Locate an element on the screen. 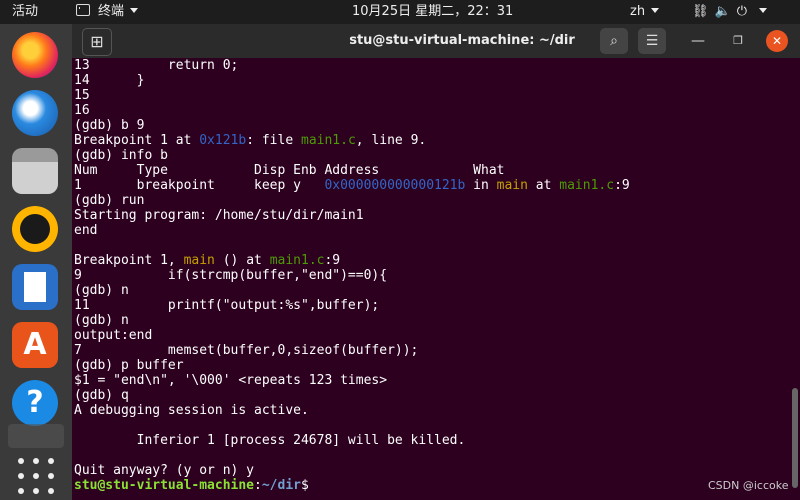  terminal-text: 9 if(strcmp(buffer,"end")==0){ is located at coordinates (231, 275).